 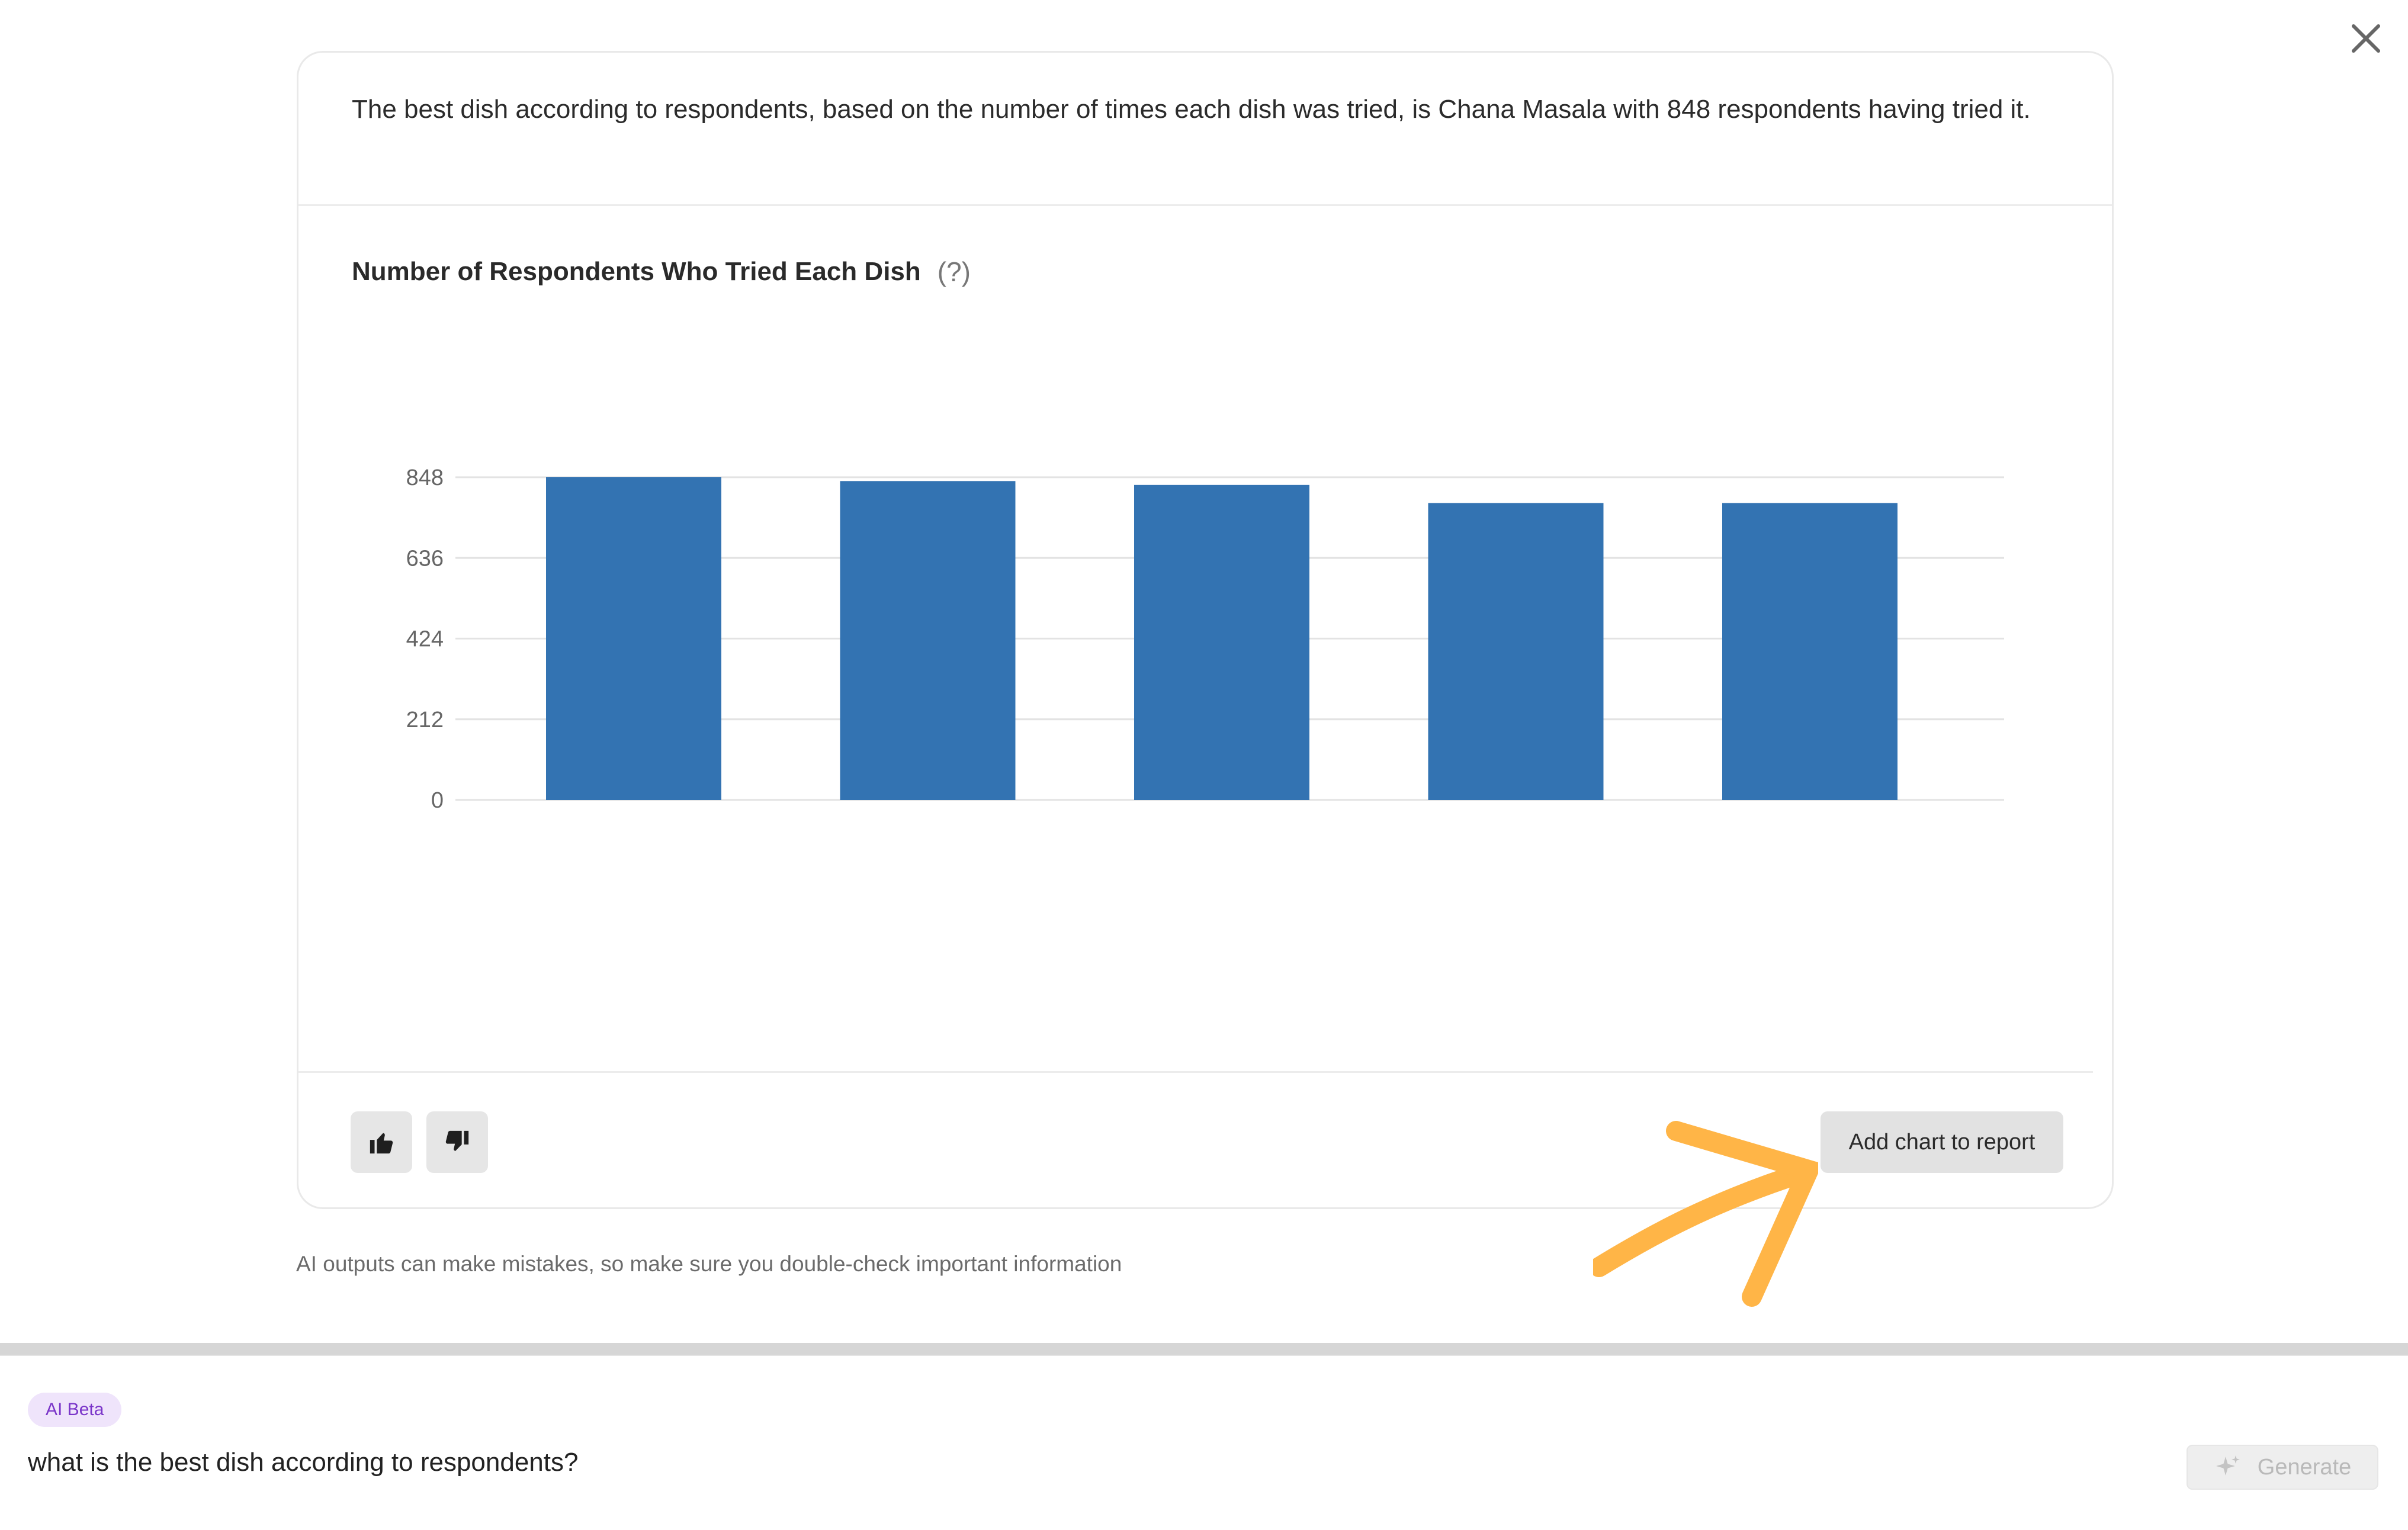 What do you see at coordinates (2304, 1467) in the screenshot?
I see `generate-label: Generate` at bounding box center [2304, 1467].